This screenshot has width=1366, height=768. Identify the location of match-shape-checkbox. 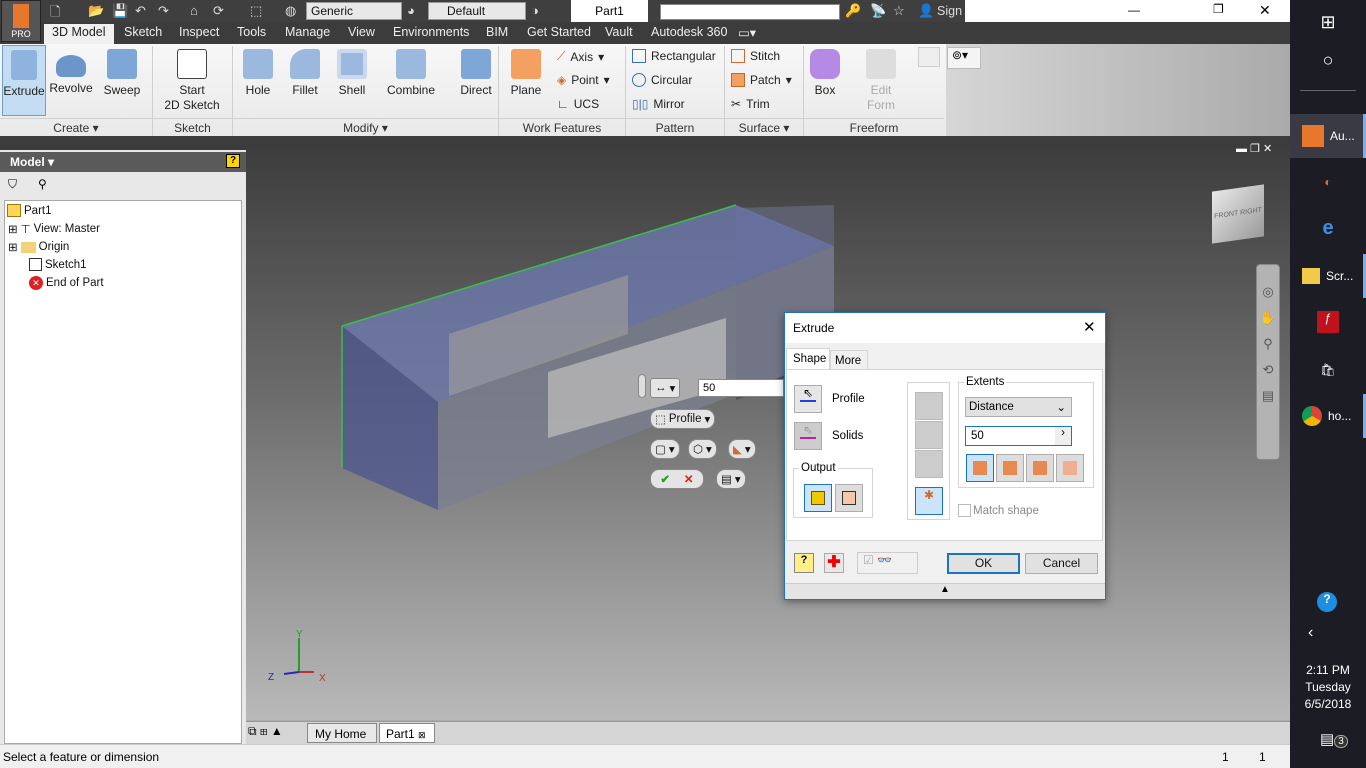
(964, 510).